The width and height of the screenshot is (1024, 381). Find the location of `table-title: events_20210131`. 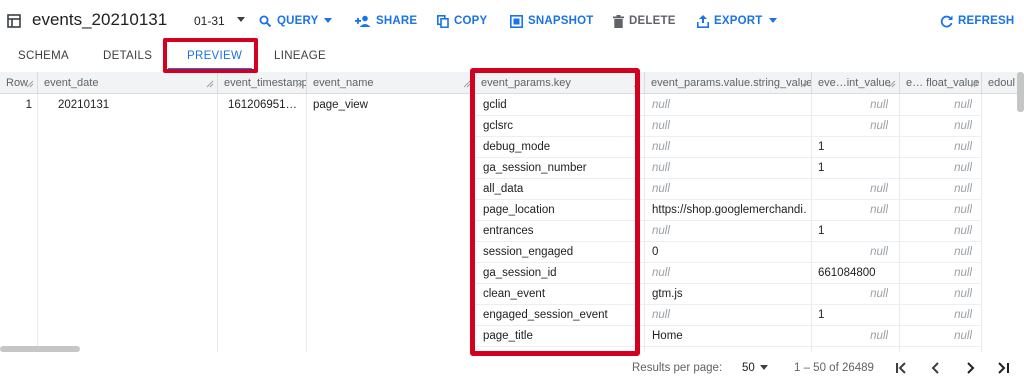

table-title: events_20210131 is located at coordinates (100, 19).